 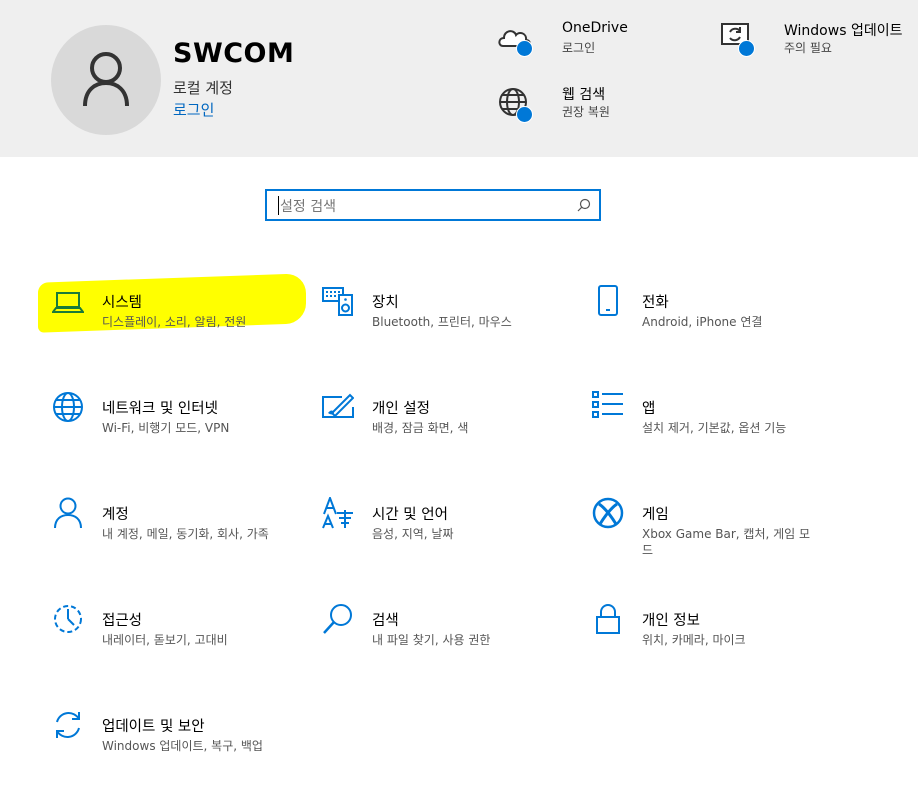 What do you see at coordinates (68, 407) in the screenshot?
I see `globe-icon` at bounding box center [68, 407].